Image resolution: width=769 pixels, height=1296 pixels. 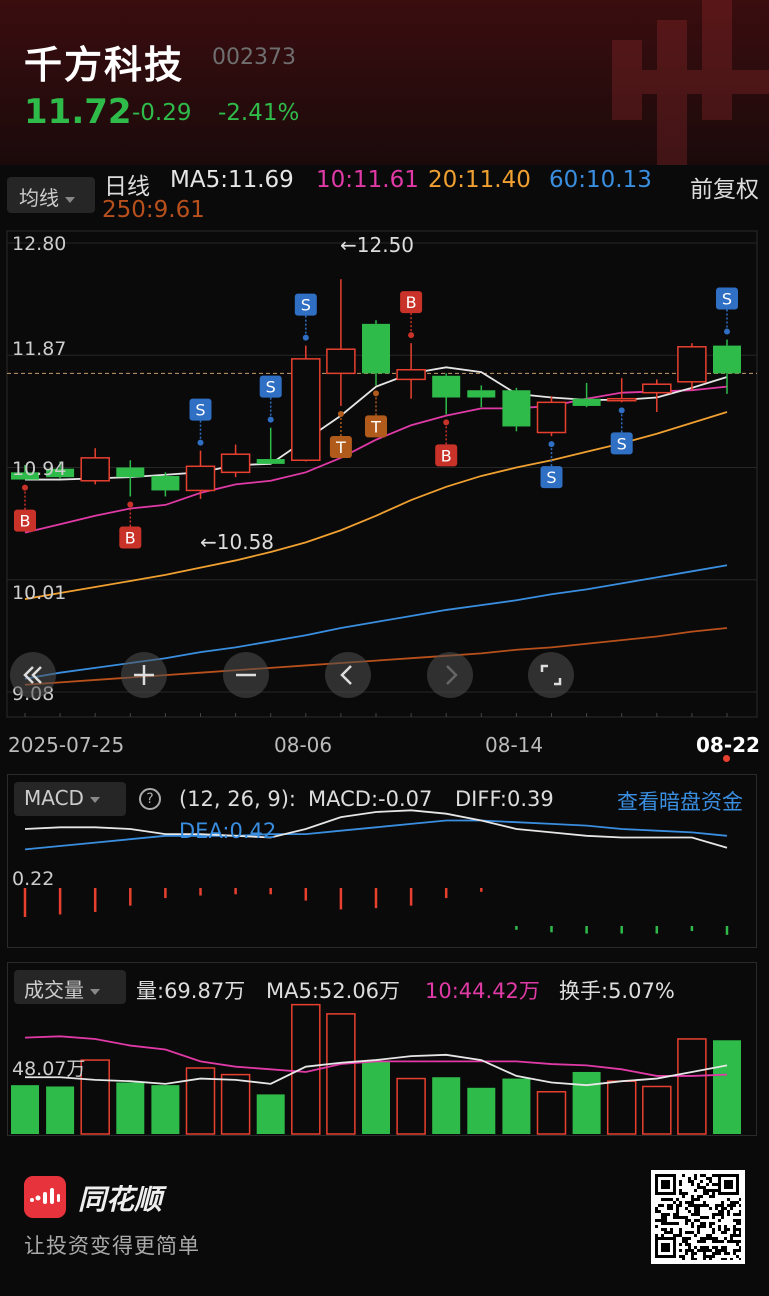 What do you see at coordinates (680, 801) in the screenshot?
I see `view-dark-pool-link: 查看暗盘资金` at bounding box center [680, 801].